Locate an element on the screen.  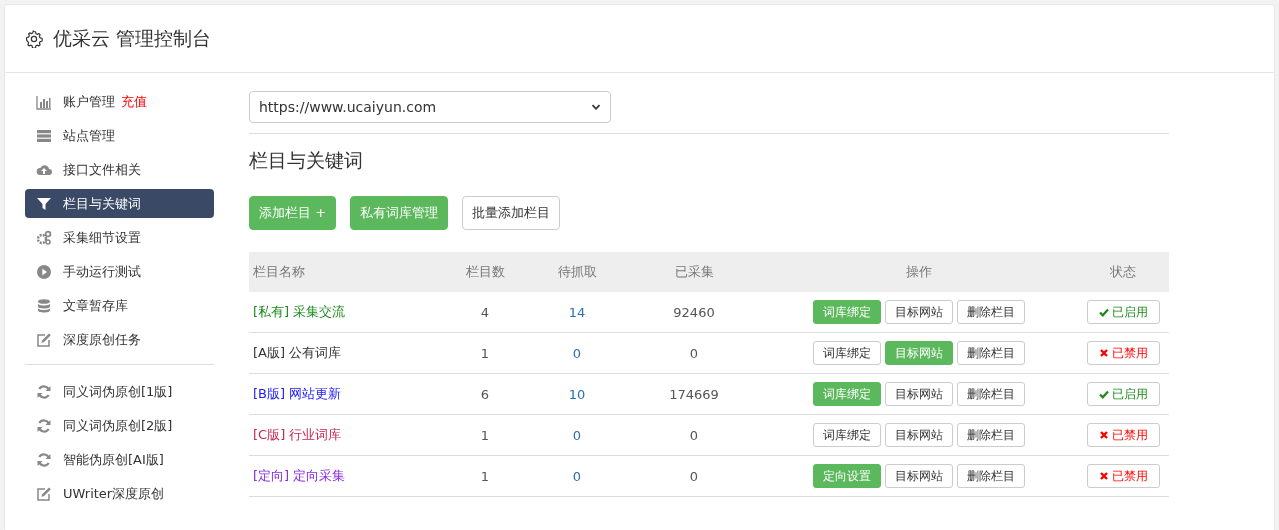
sidebar-item: 手动运行测试 is located at coordinates (119, 271).